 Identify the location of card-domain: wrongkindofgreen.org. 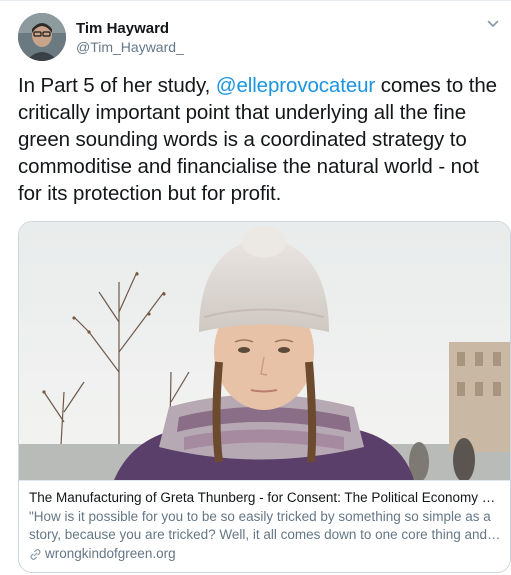
(265, 554).